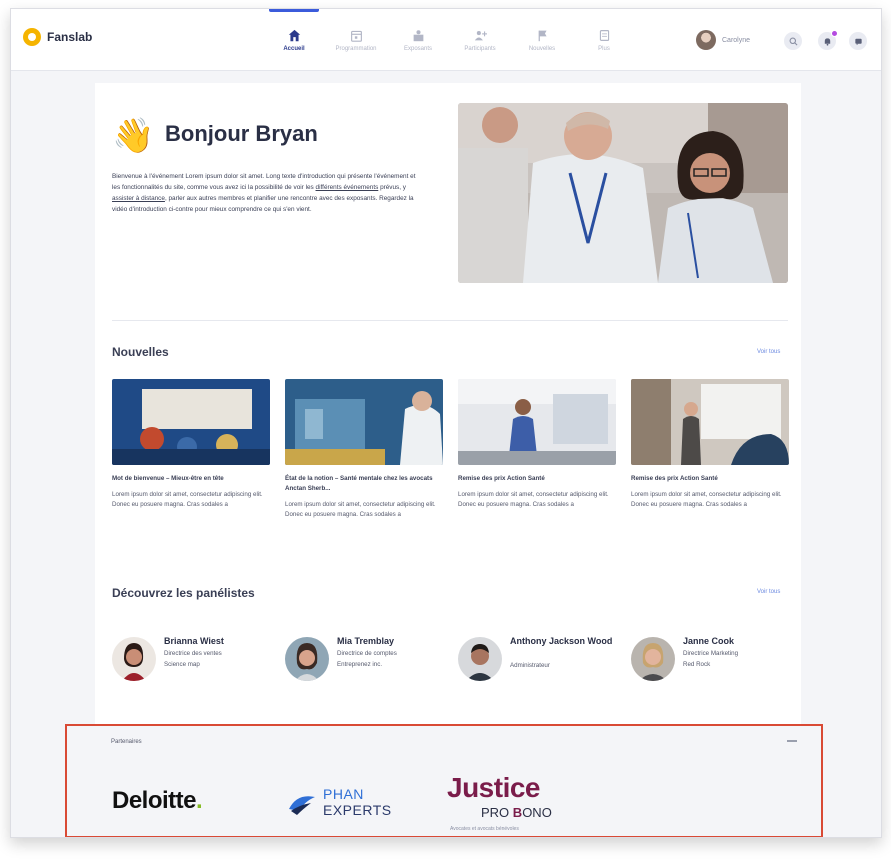 Image resolution: width=891 pixels, height=863 pixels. I want to click on panelist-company: Entreprenez inc., so click(360, 664).